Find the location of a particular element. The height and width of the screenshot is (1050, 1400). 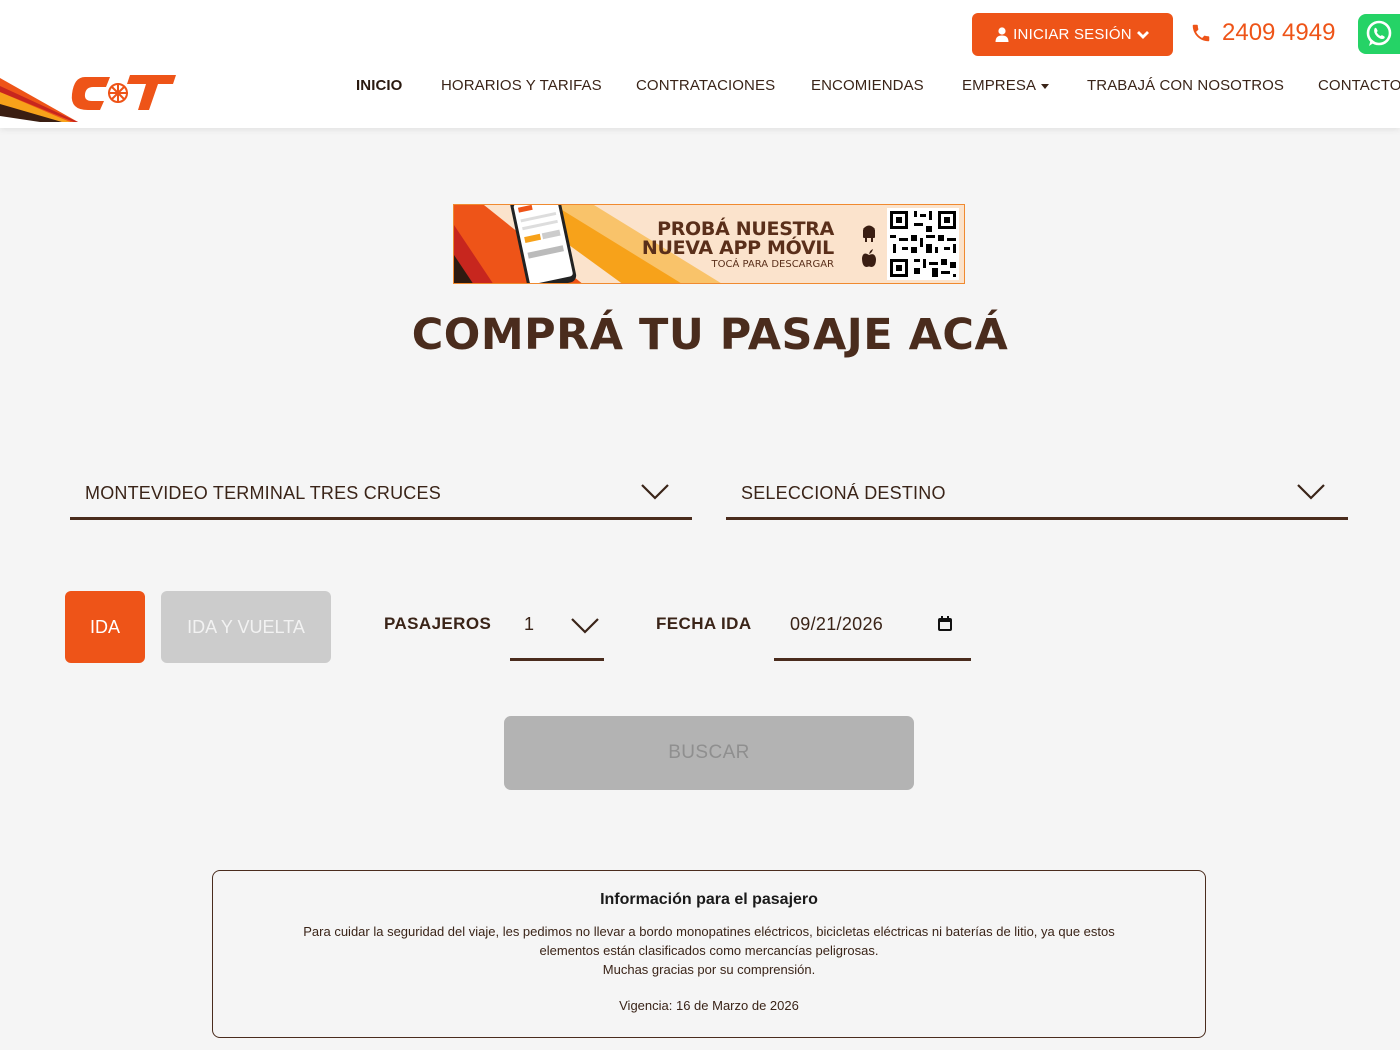

origin-value: MONTEVIDEO TERMINAL TRES CRUCES is located at coordinates (263, 493).